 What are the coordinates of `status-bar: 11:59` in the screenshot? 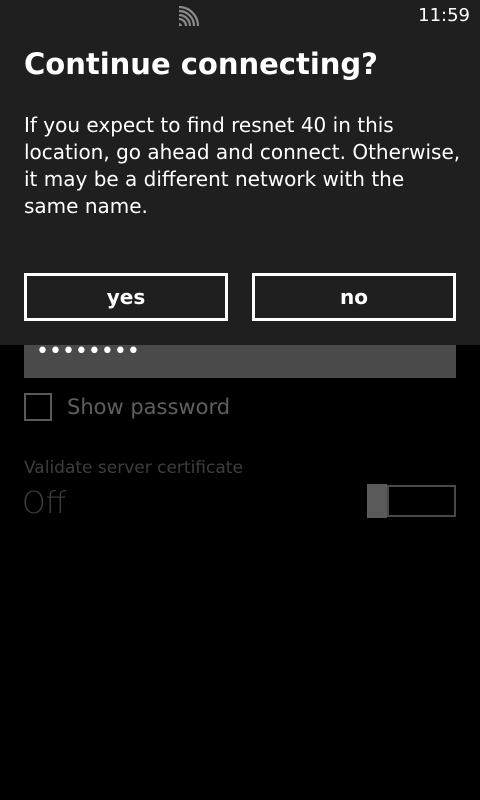 It's located at (240, 16).